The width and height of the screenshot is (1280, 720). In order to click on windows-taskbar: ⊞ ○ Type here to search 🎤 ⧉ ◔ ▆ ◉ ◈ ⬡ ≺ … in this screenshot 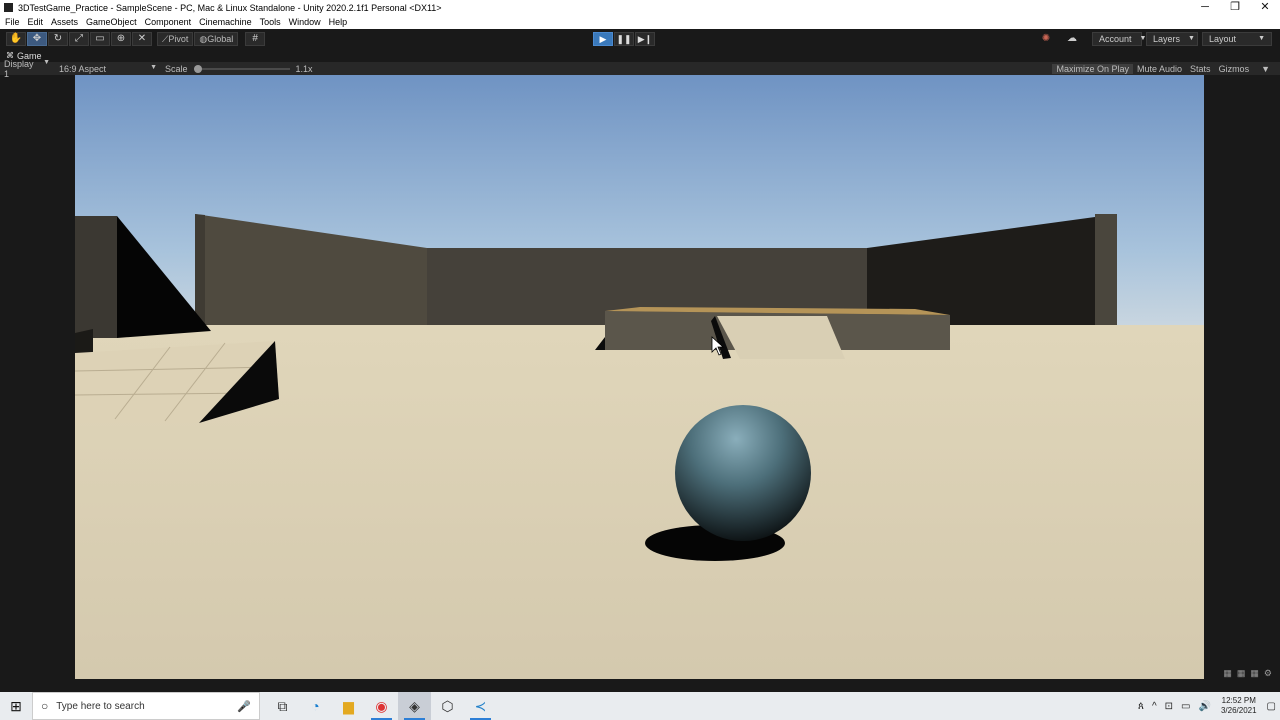, I will do `click(640, 706)`.